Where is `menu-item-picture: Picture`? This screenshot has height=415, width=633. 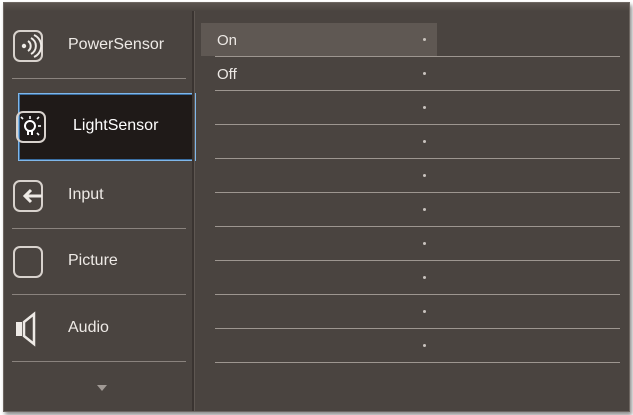
menu-item-picture: Picture is located at coordinates (99, 262).